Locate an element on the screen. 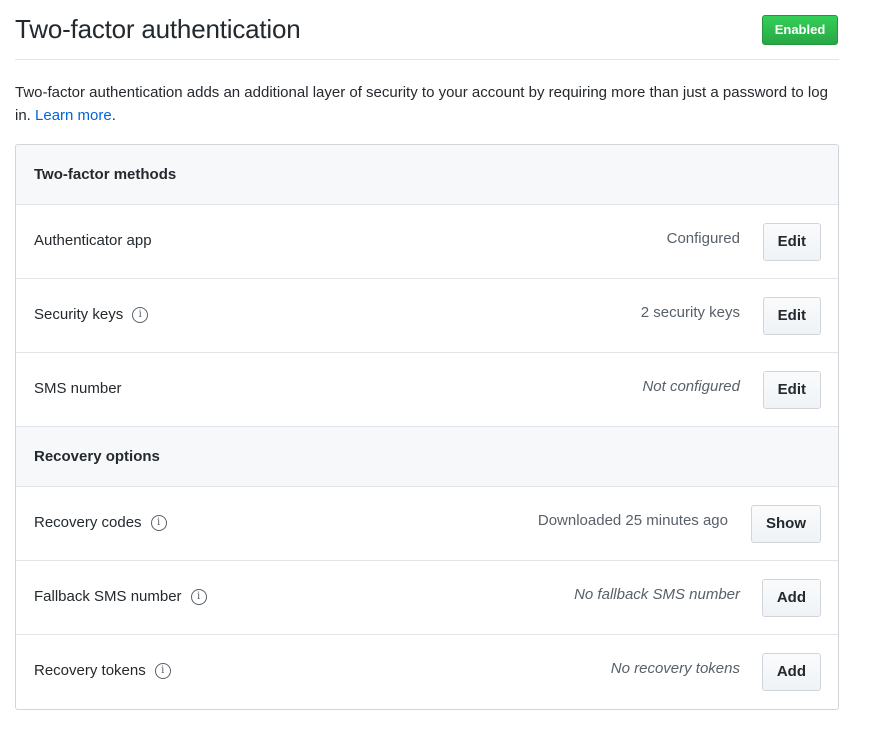 Image resolution: width=880 pixels, height=740 pixels. row-label: Authenticator app is located at coordinates (93, 240).